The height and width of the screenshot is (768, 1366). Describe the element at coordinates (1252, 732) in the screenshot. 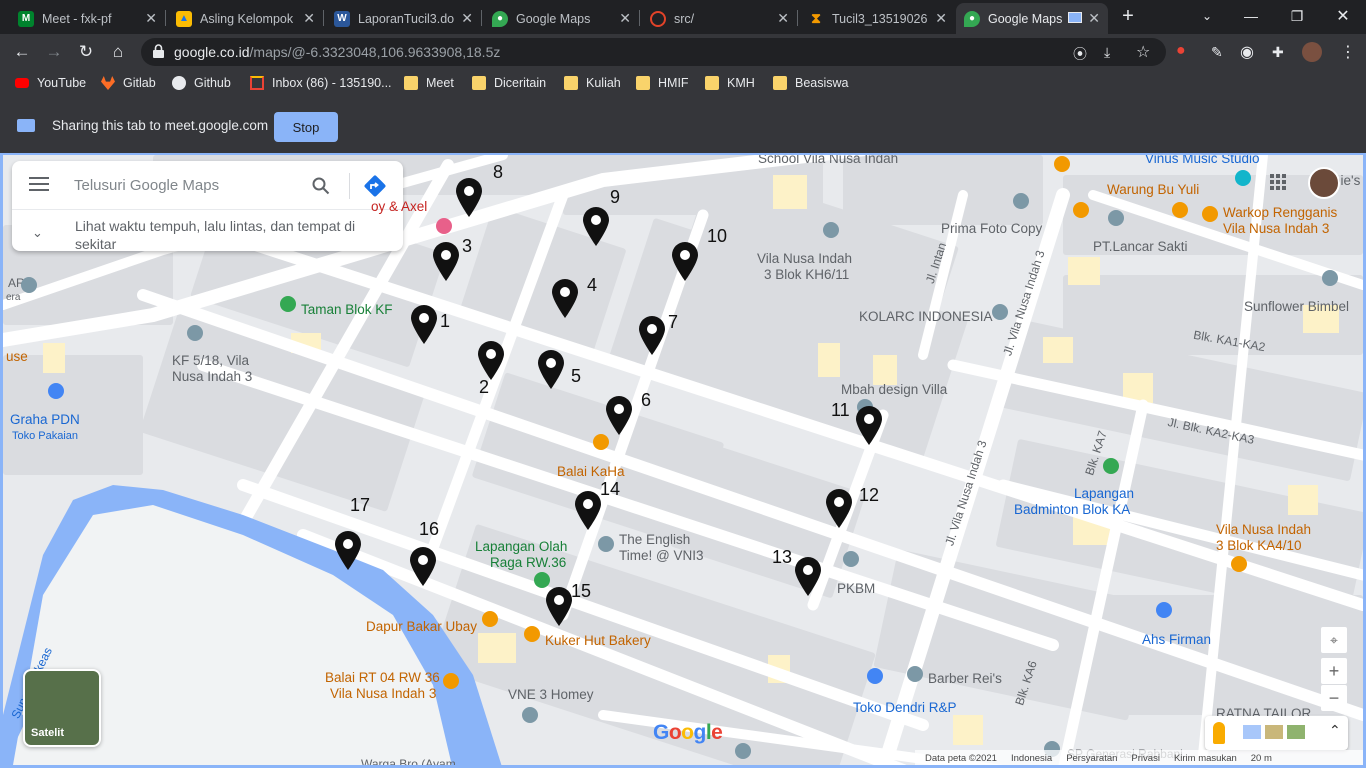

I see `layer-transit-thumb` at that location.